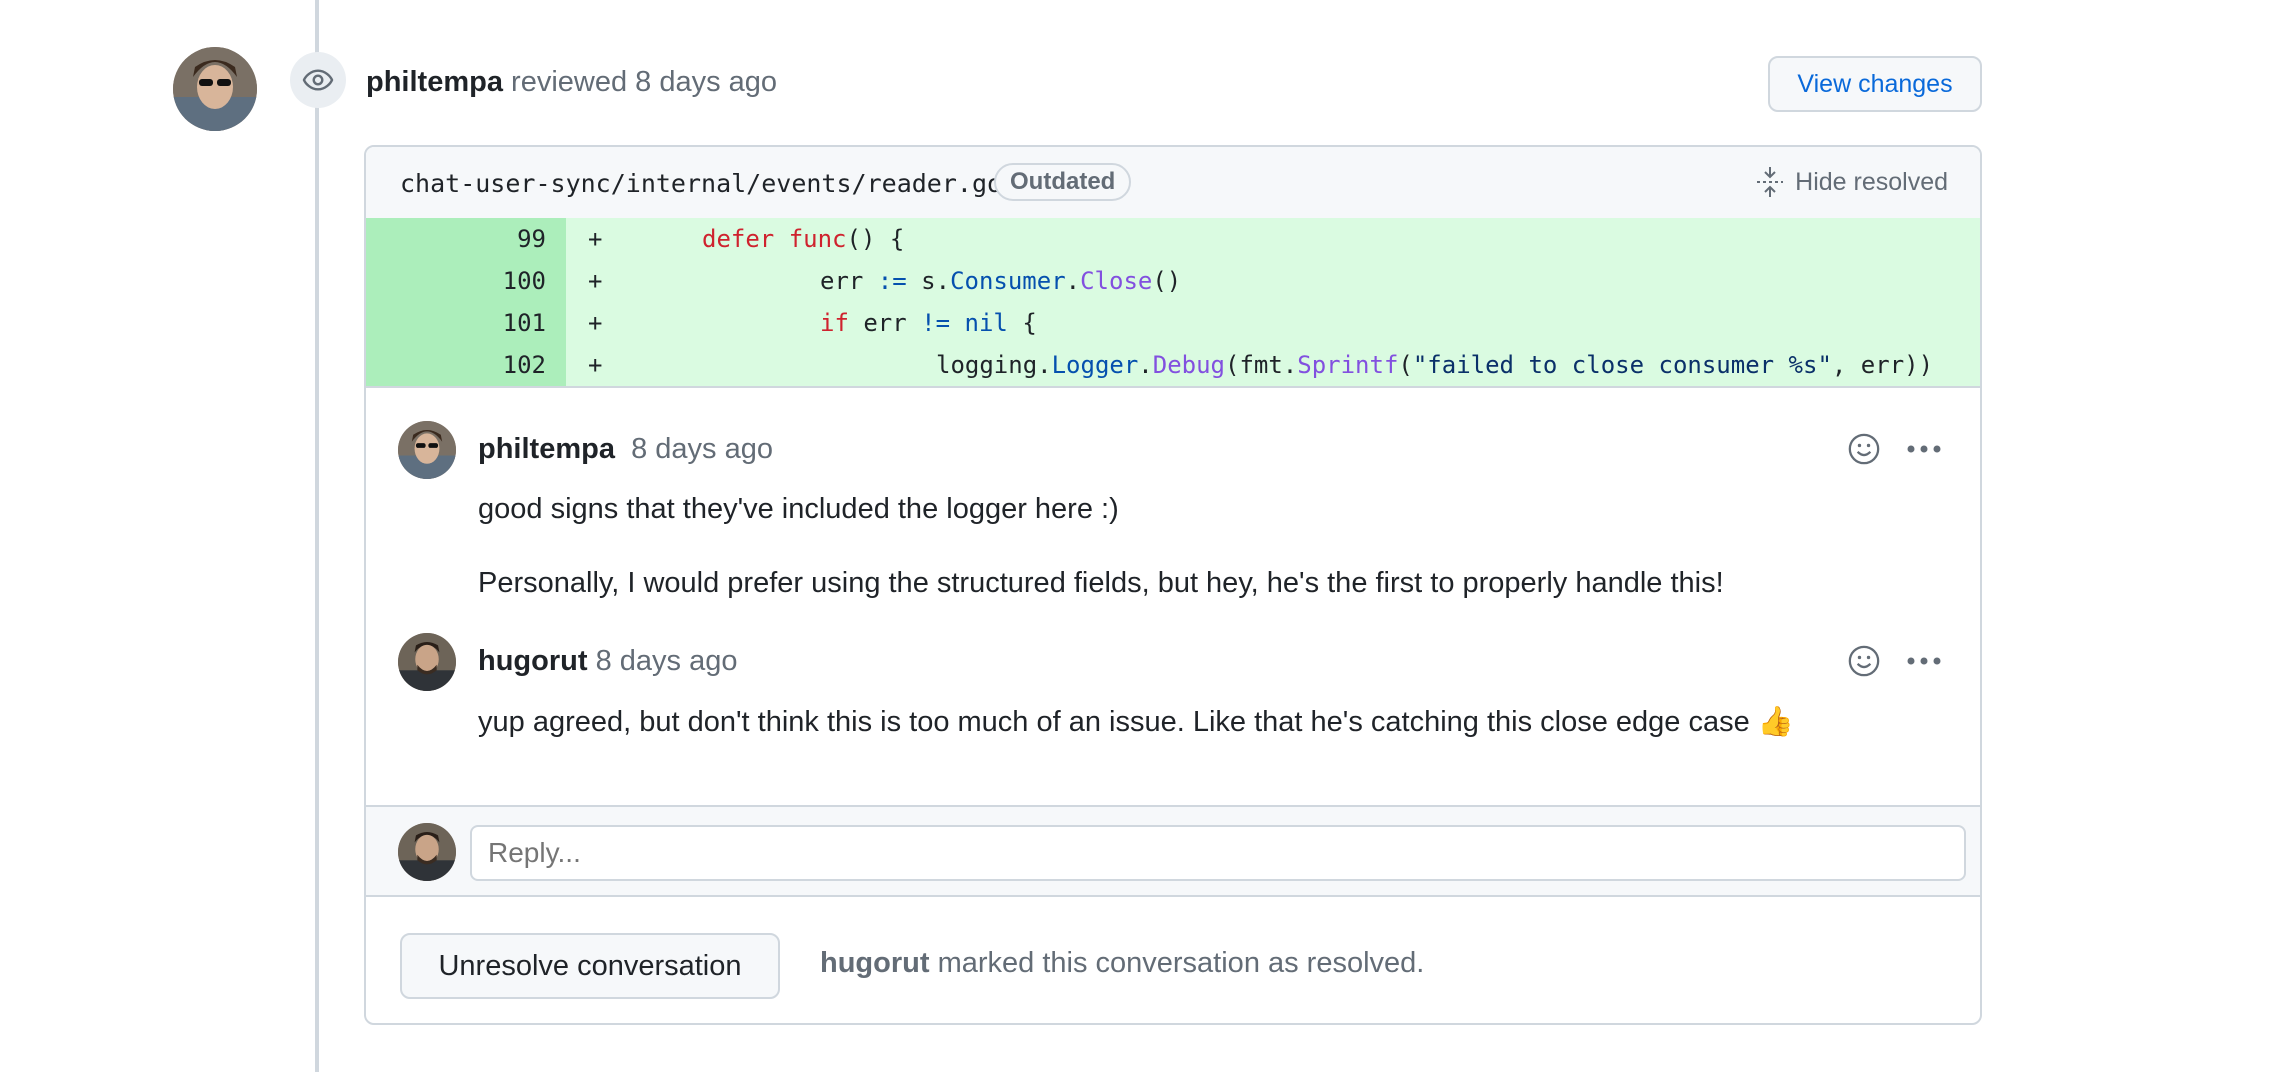 The image size is (2284, 1072). Describe the element at coordinates (466, 281) in the screenshot. I see `line-number: 100` at that location.